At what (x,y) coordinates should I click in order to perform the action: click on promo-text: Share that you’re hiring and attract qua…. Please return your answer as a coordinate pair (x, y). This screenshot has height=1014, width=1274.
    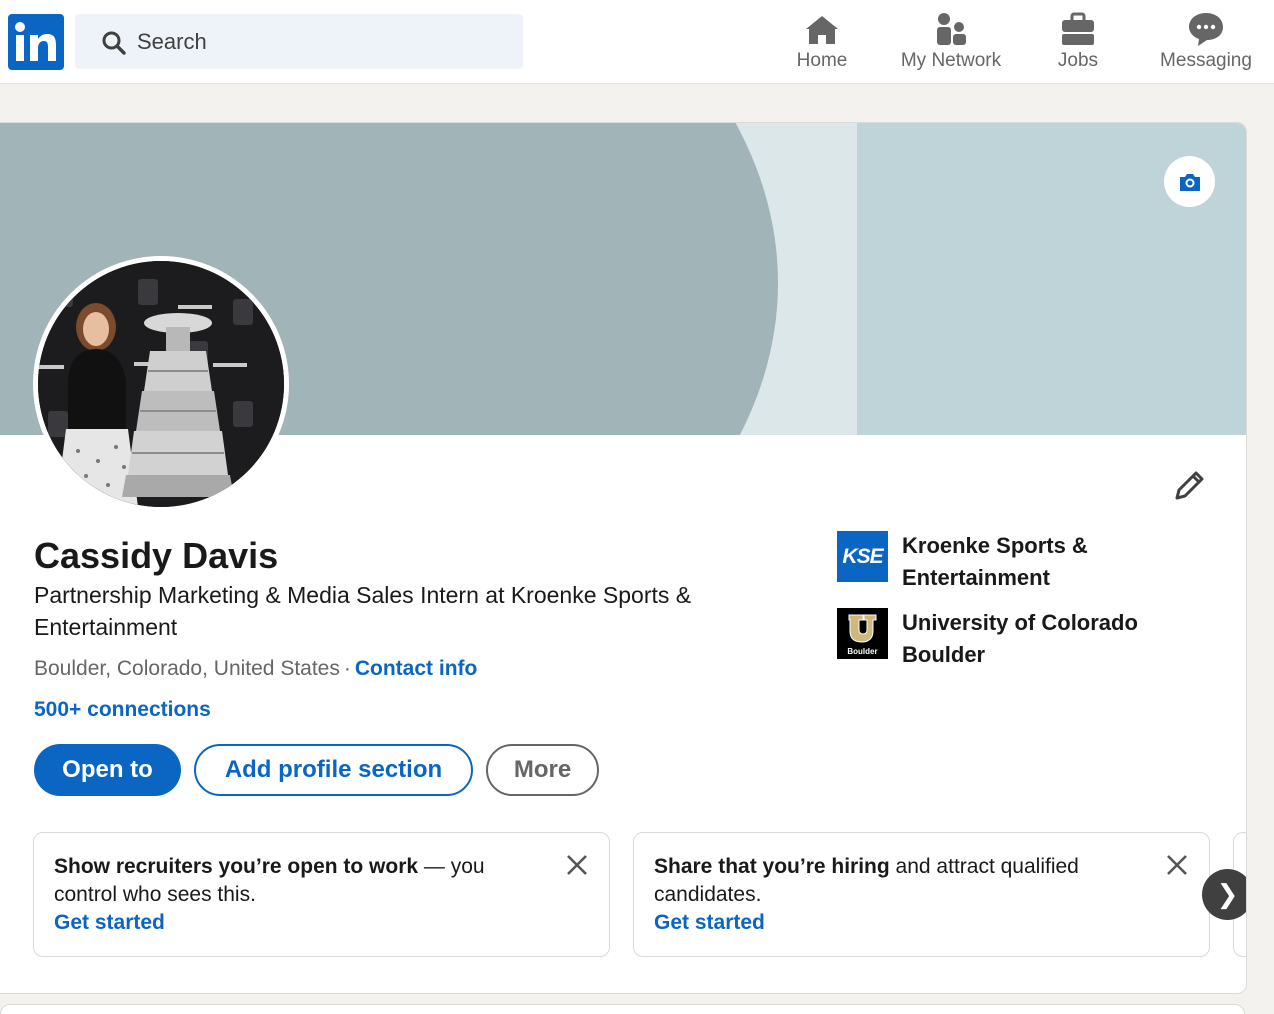
    Looking at the image, I should click on (899, 881).